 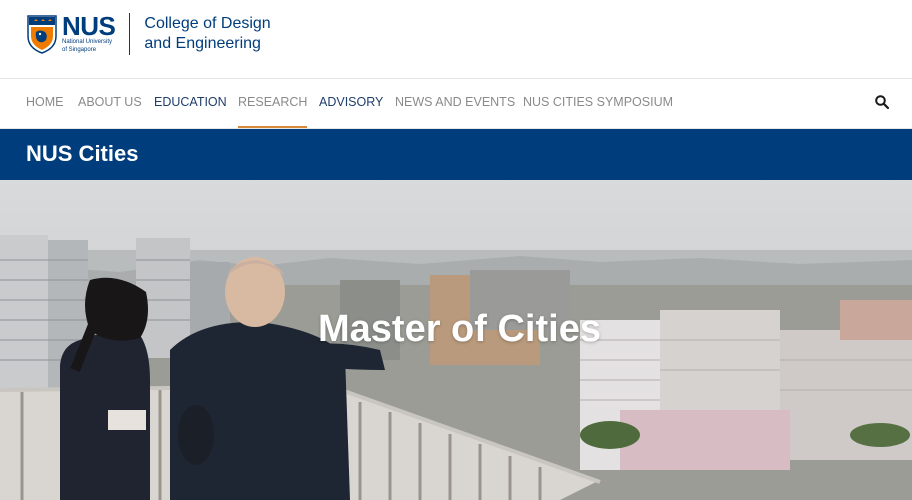 I want to click on nav-item-advisory: ADVISORY, so click(x=351, y=103).